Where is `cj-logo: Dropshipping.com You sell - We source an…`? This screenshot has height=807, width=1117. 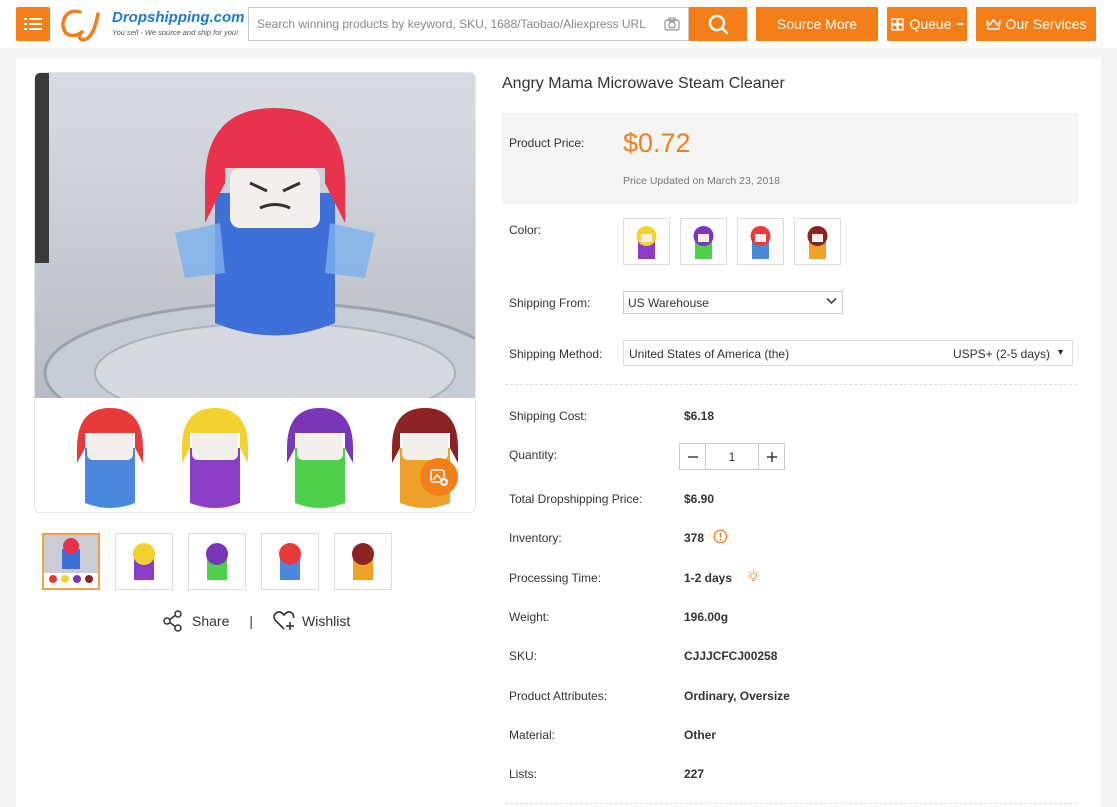 cj-logo: Dropshipping.com You sell - We source an… is located at coordinates (151, 24).